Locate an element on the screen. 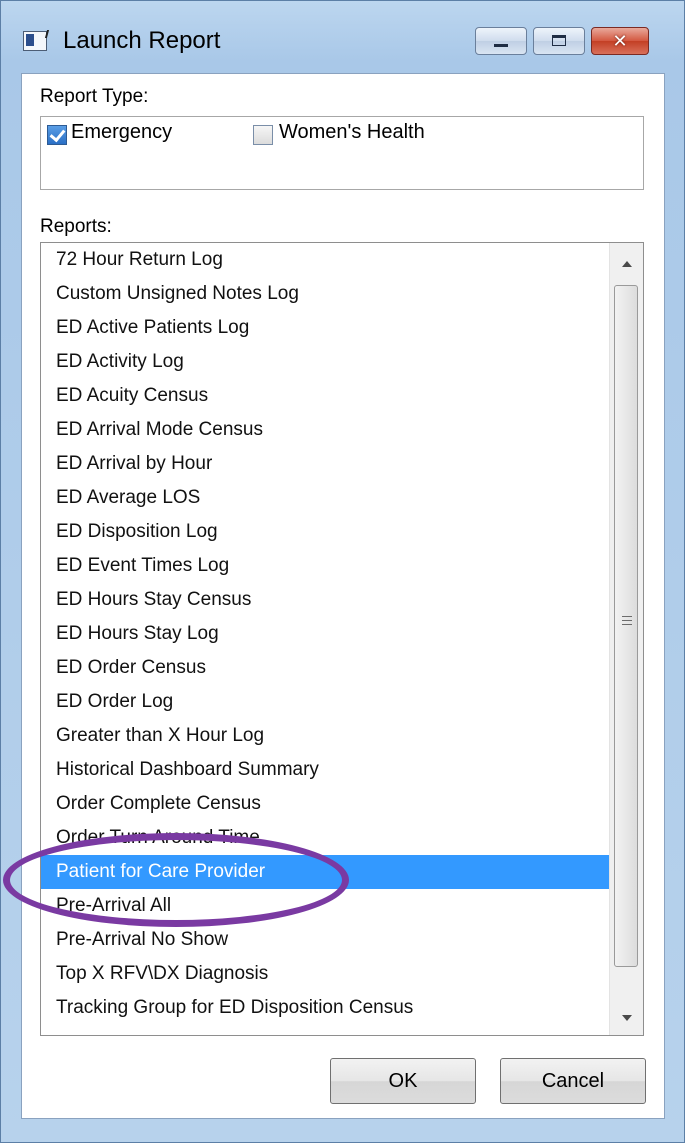 Image resolution: width=685 pixels, height=1143 pixels. maximize-button is located at coordinates (559, 41).